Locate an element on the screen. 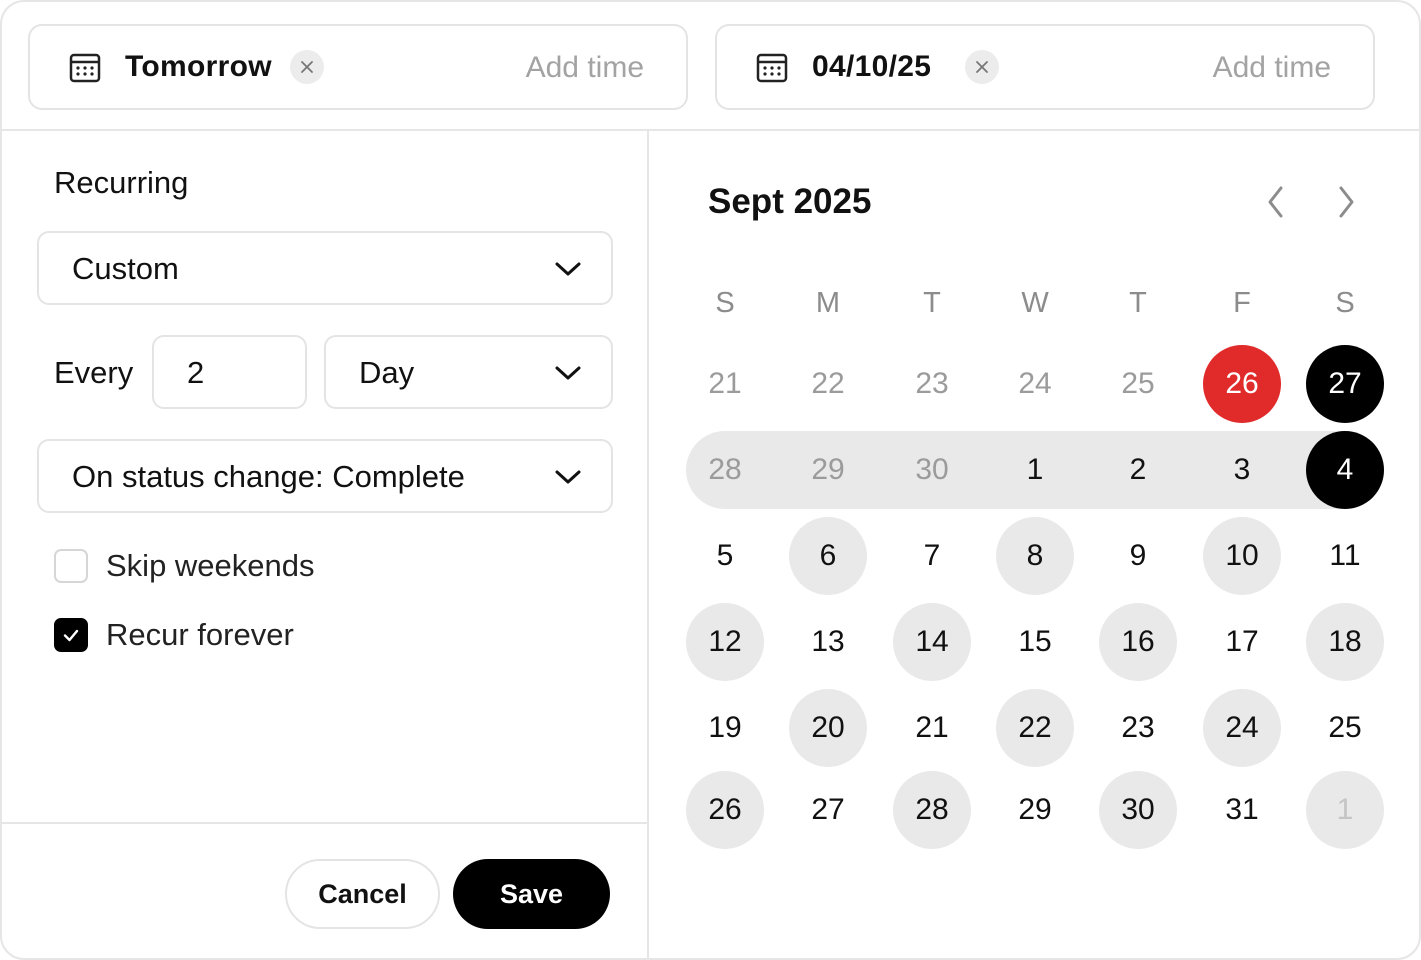 Image resolution: width=1421 pixels, height=960 pixels. skip-weekends-option: Skip weekends is located at coordinates (184, 566).